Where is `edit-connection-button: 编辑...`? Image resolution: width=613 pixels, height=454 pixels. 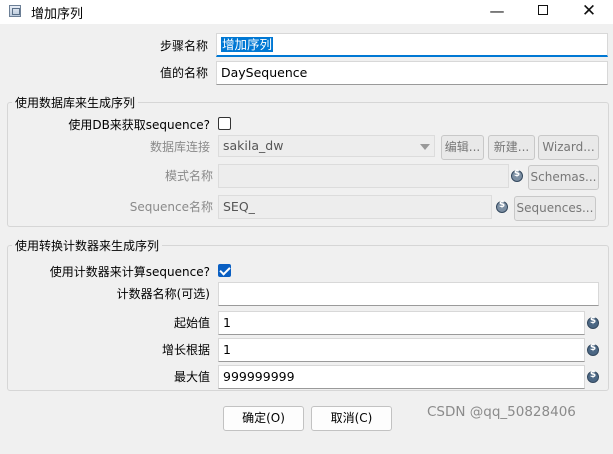 edit-connection-button: 编辑... is located at coordinates (462, 147).